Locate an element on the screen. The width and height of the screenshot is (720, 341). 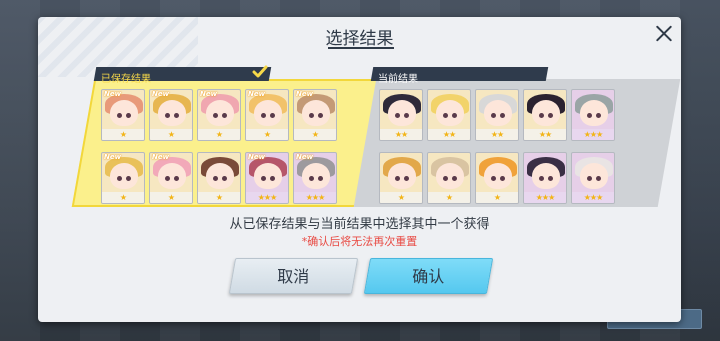
close-icon is located at coordinates (664, 33).